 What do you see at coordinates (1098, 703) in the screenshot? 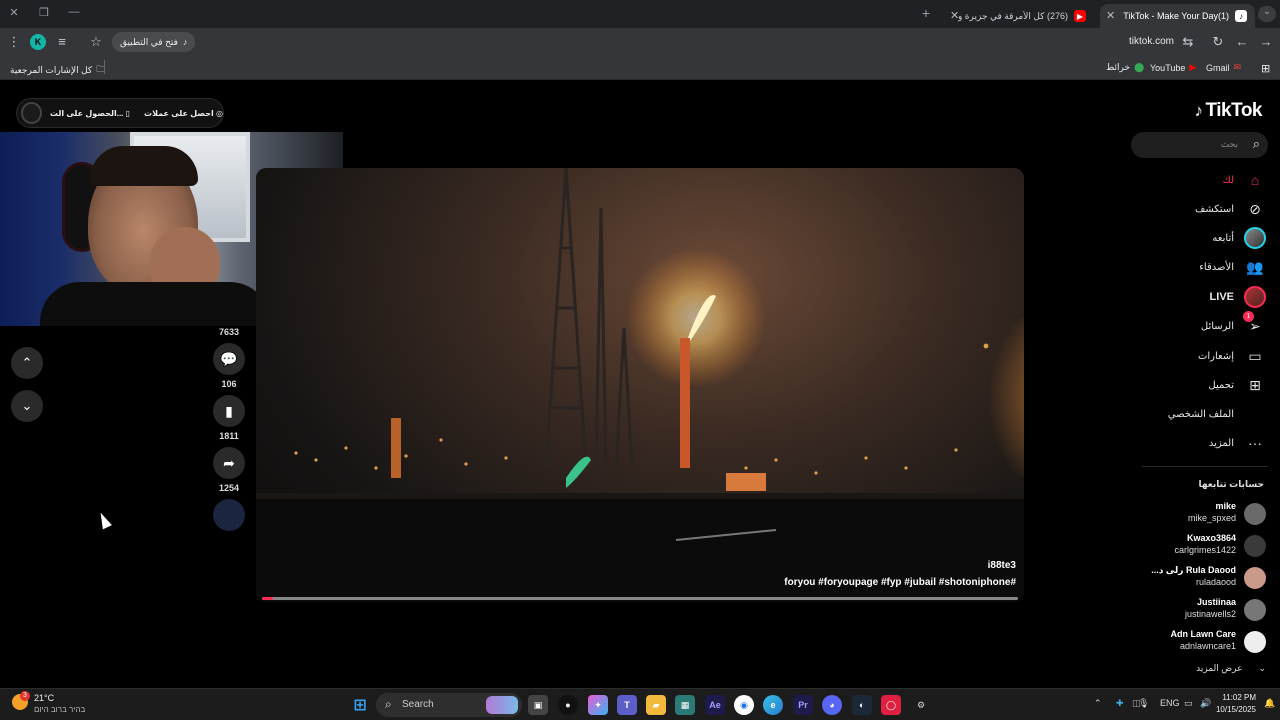
I see `show-hidden-icons: ⌃` at bounding box center [1098, 703].